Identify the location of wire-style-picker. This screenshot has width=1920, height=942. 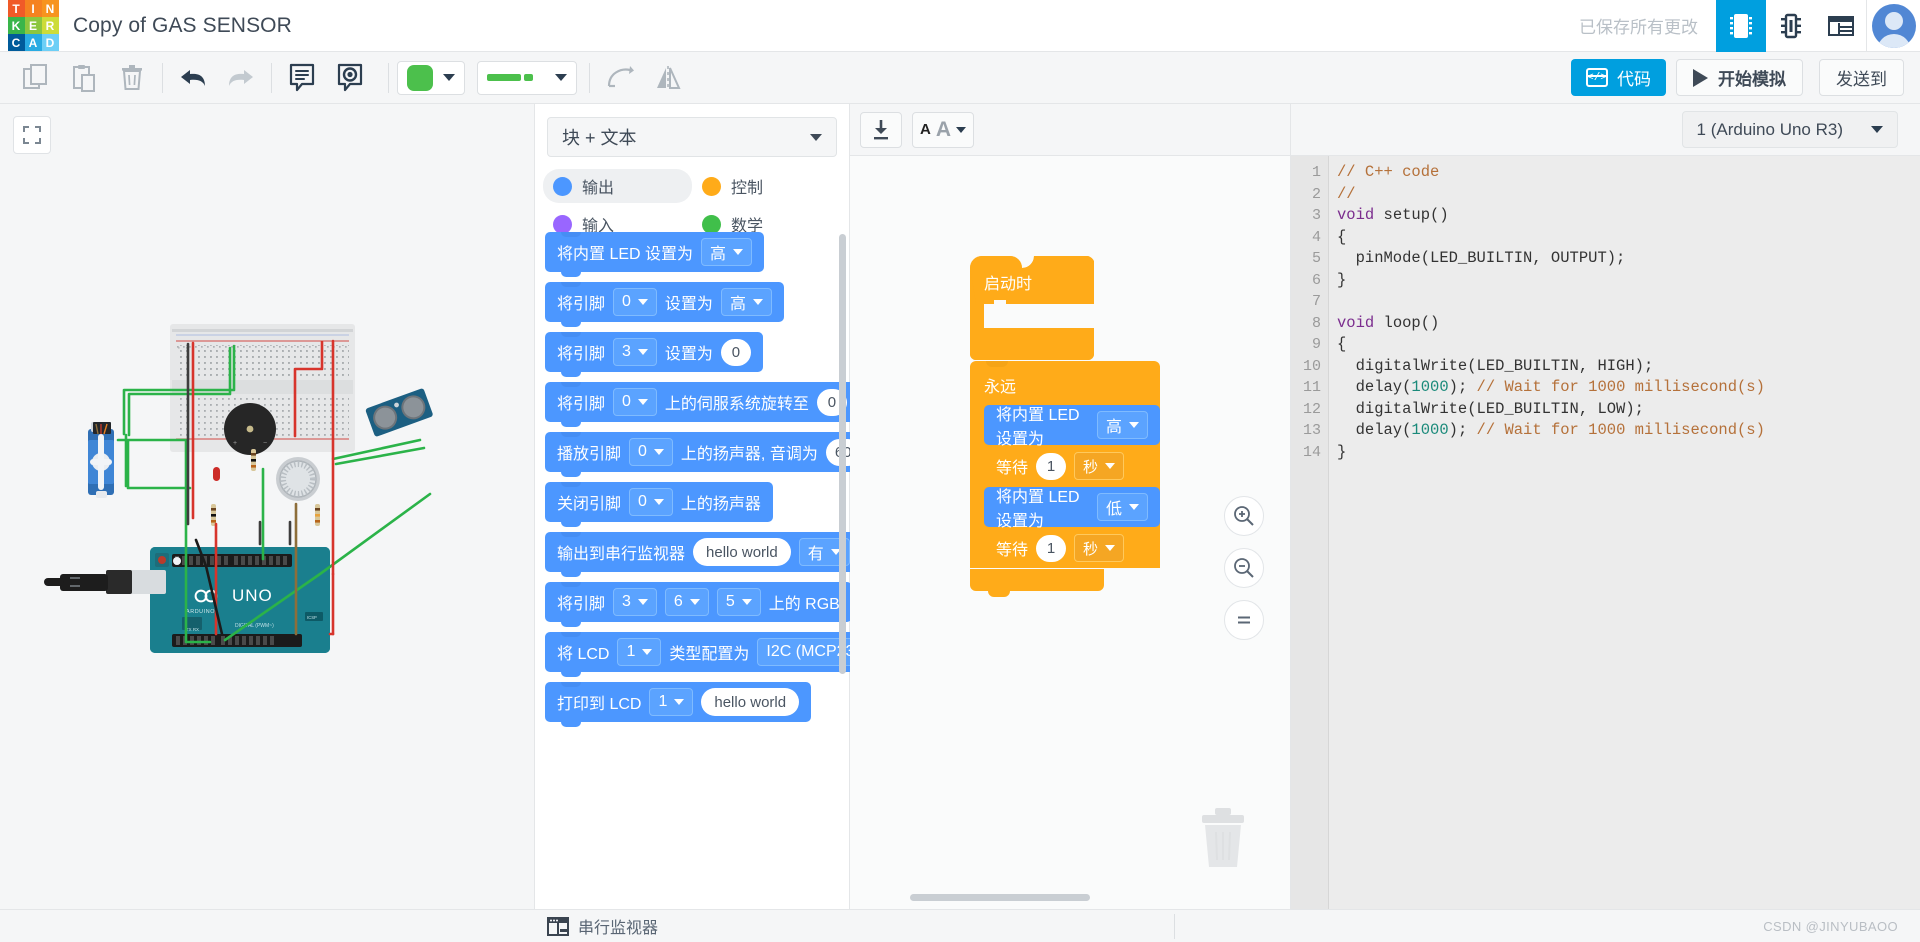
(527, 77).